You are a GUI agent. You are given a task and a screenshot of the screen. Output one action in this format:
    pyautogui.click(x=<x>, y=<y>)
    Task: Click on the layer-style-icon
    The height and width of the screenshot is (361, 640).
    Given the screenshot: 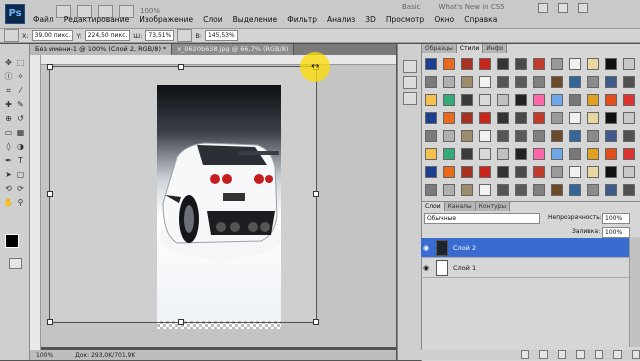 What is the action you would take?
    pyautogui.click(x=543, y=354)
    